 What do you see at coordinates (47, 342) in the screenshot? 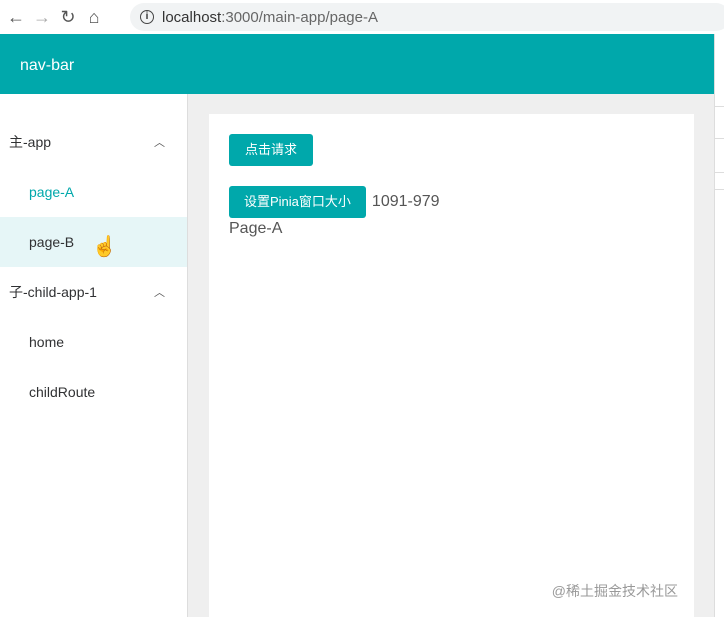
I see `menu-item-label: home` at bounding box center [47, 342].